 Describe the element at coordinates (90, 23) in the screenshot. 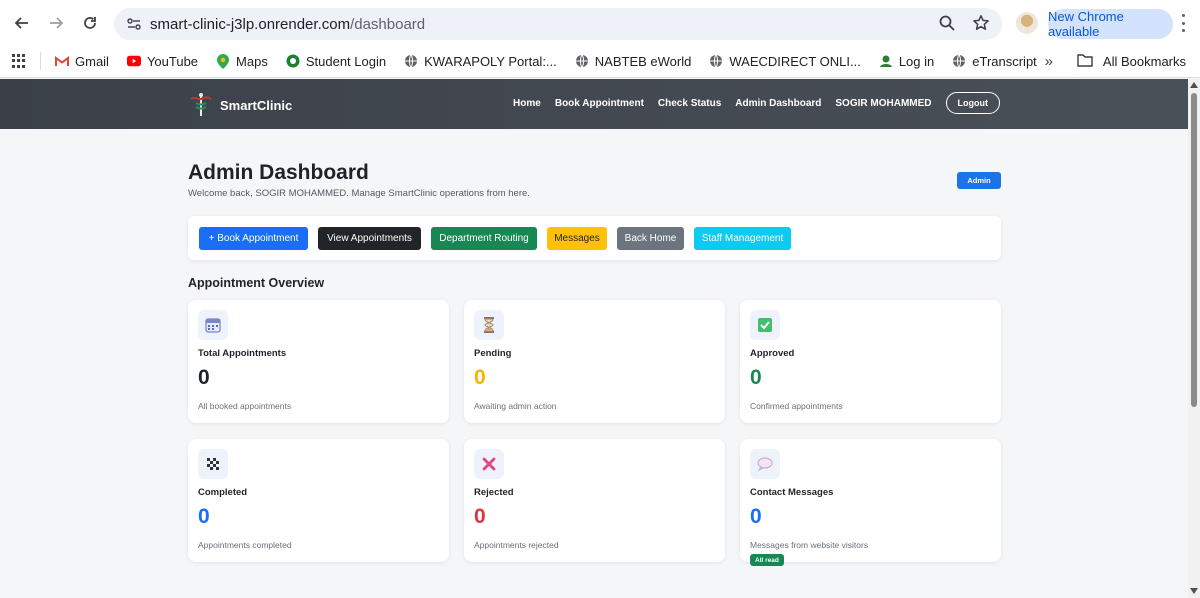

I see `reload-icon` at that location.